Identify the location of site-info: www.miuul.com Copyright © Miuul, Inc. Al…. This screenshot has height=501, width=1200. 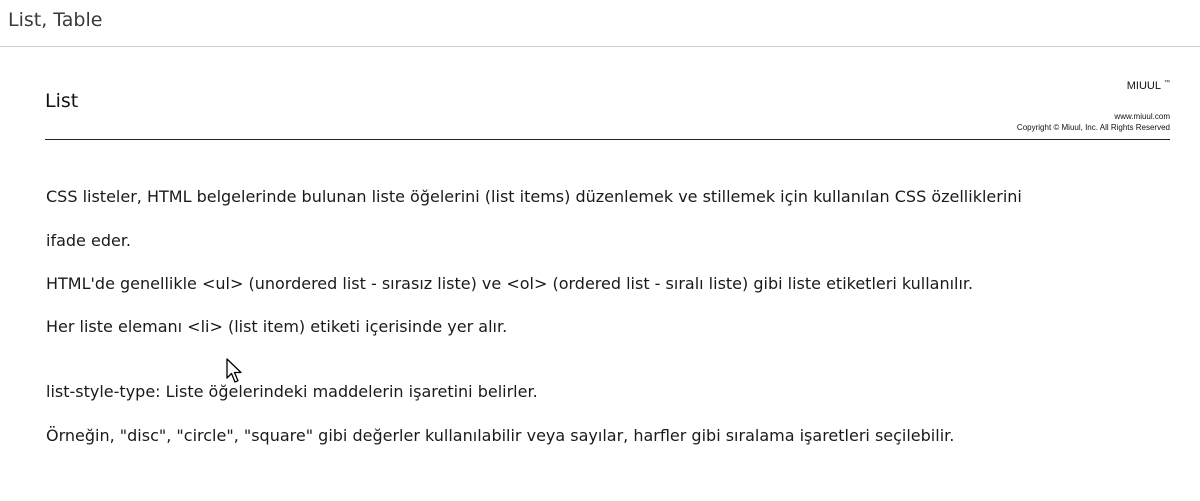
(1093, 122).